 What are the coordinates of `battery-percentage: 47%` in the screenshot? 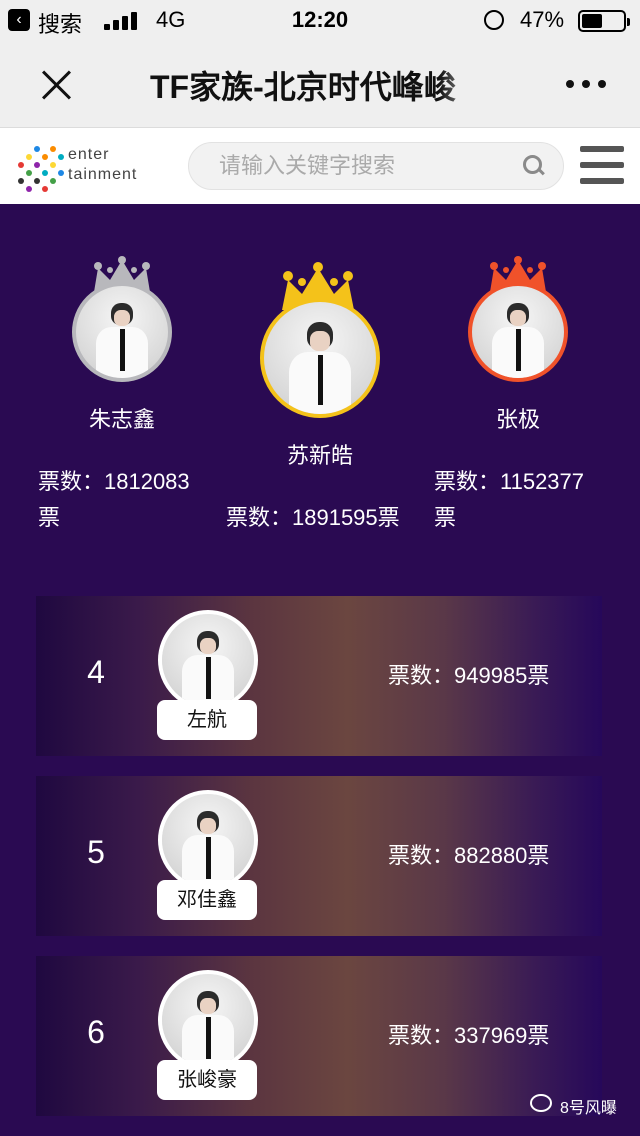 It's located at (542, 19).